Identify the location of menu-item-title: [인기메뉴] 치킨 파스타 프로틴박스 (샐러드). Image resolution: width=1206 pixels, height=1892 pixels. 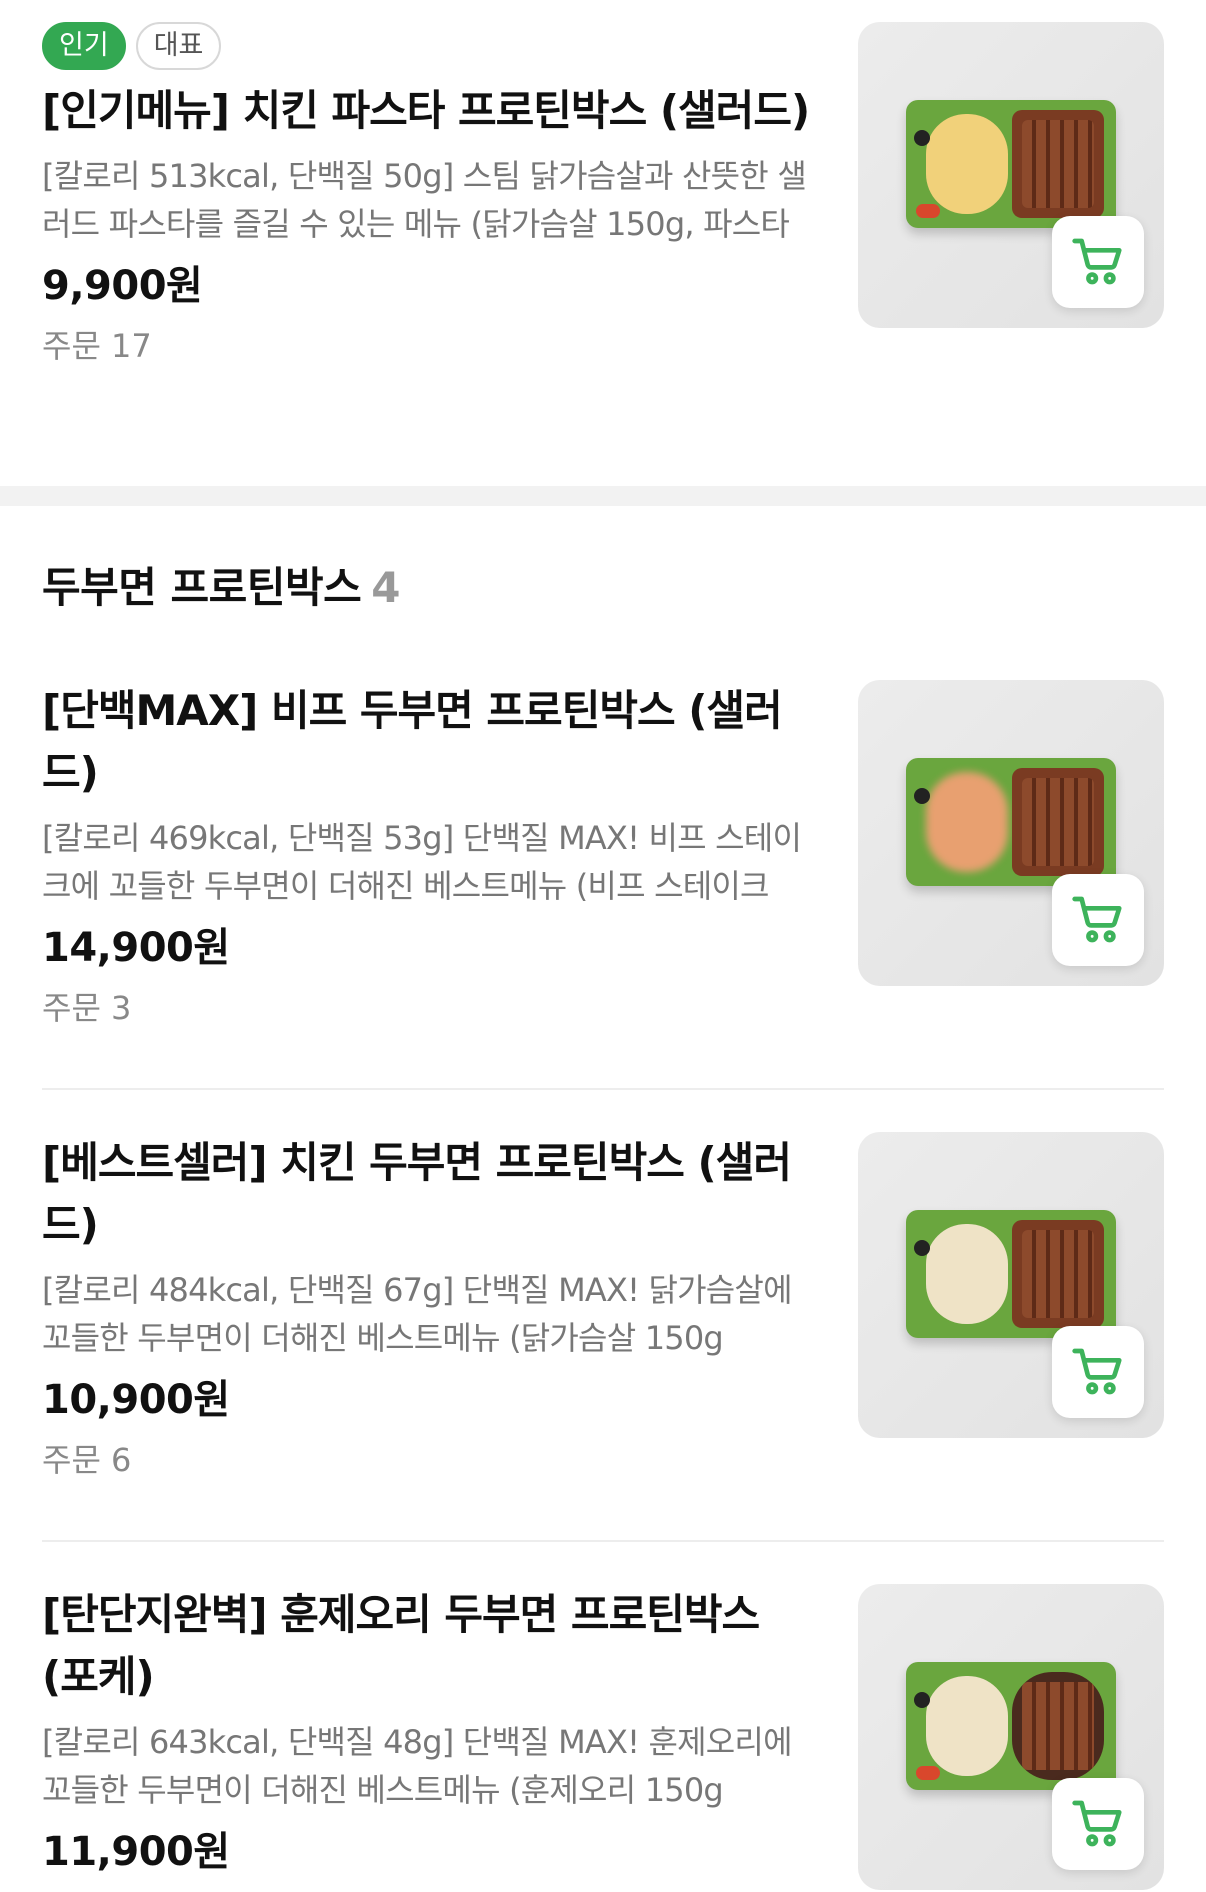
(426, 110).